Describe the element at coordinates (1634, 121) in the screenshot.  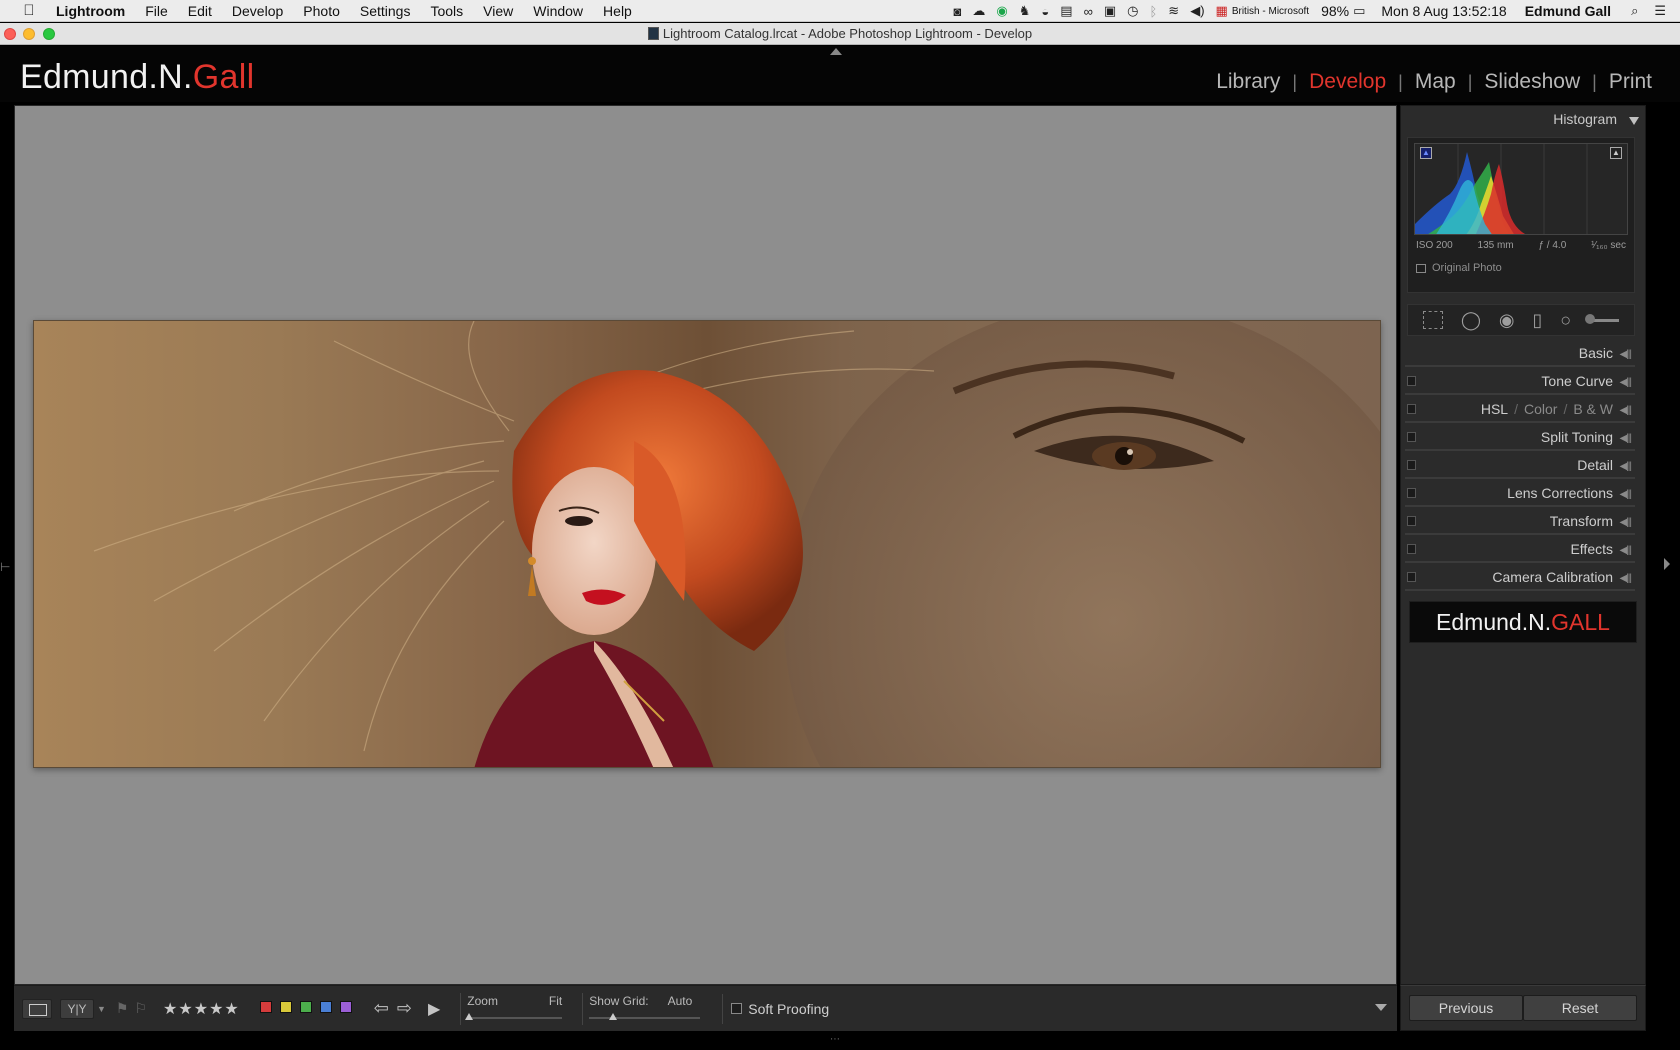
I see `collapse-triangle-icon` at that location.